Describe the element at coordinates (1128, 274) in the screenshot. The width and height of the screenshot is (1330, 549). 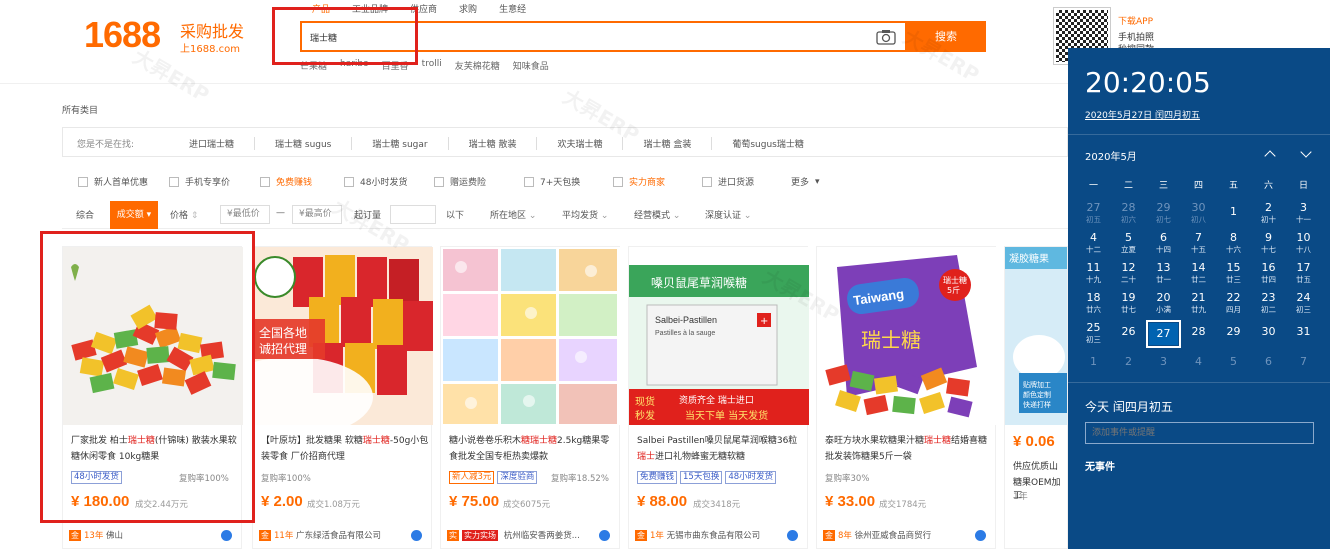
I see `calendar-day: 12 二十` at that location.